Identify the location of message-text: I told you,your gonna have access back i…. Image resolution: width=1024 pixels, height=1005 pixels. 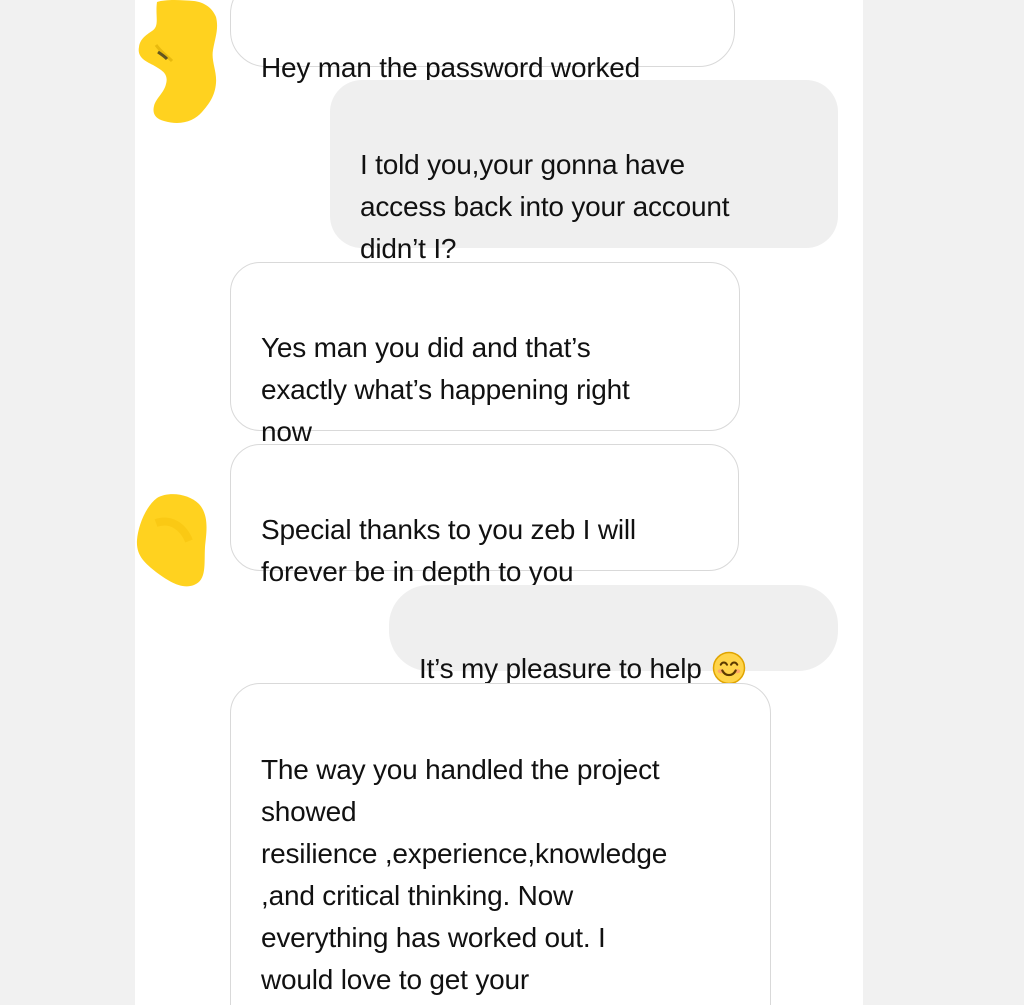
(545, 206).